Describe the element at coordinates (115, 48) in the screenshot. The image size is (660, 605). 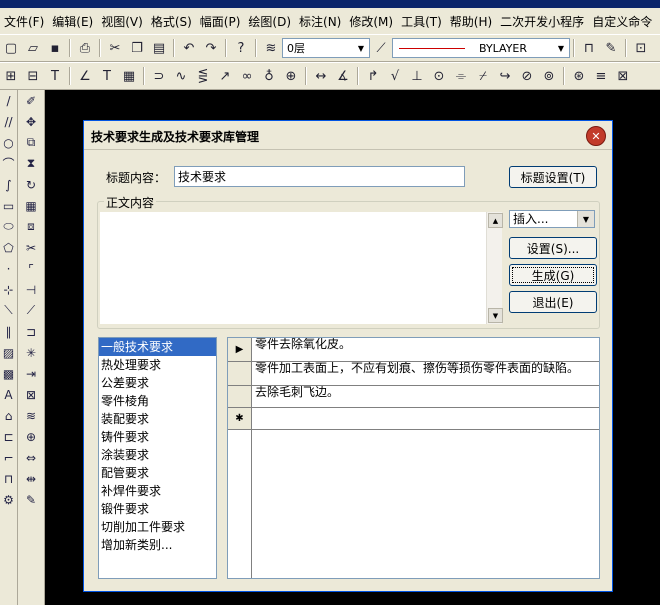
I see `cut-icon: ✂` at that location.